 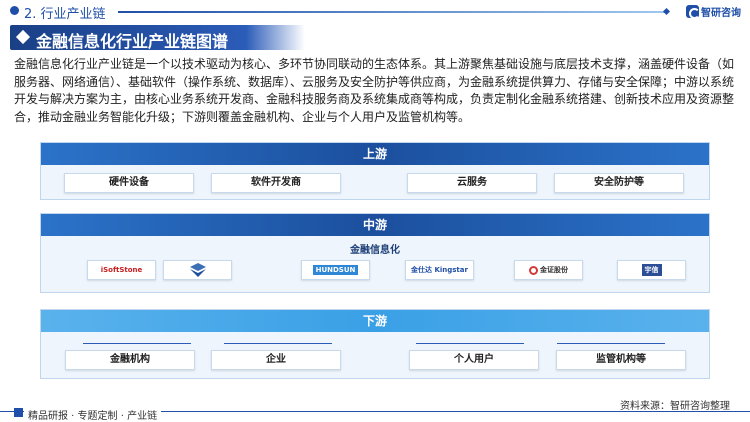 I want to click on company-logo-isoftstone: iSoftStone, so click(x=121, y=270).